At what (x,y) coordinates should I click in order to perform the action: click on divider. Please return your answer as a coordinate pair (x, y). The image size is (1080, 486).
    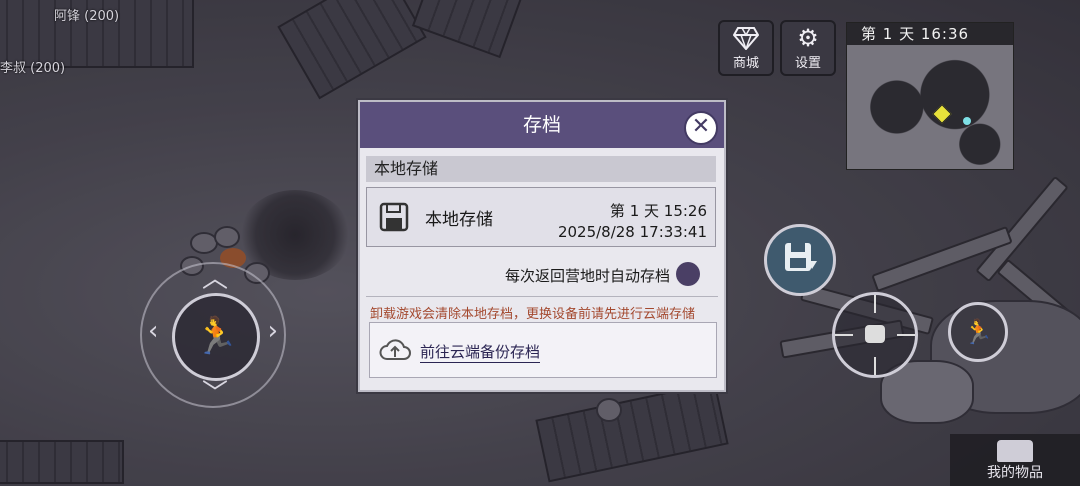
    Looking at the image, I should click on (542, 296).